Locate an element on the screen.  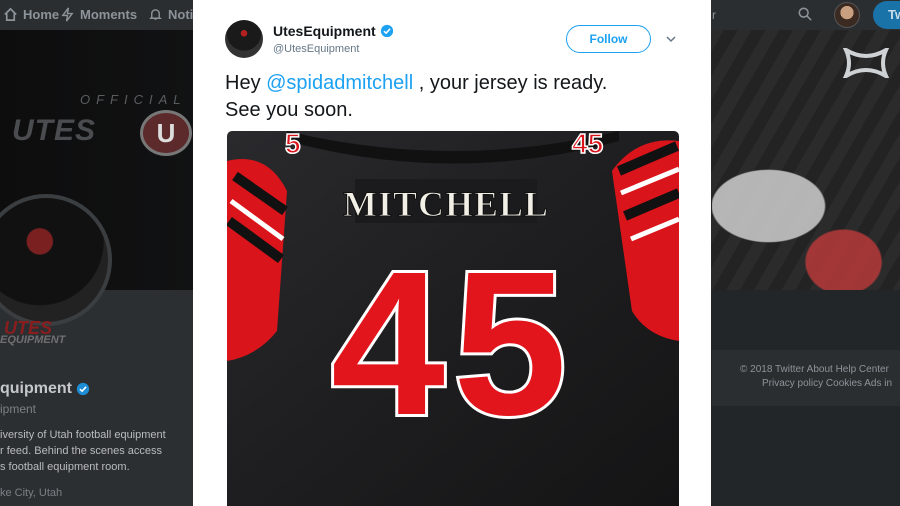
nav-moments-label: Moments is located at coordinates (109, 14).